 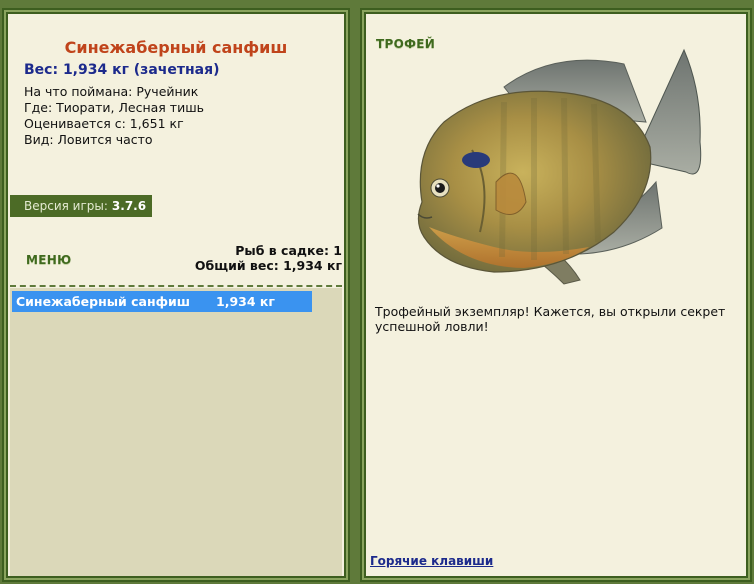 I want to click on caught-on-text: На что поймана: Ручейник, so click(x=111, y=91).